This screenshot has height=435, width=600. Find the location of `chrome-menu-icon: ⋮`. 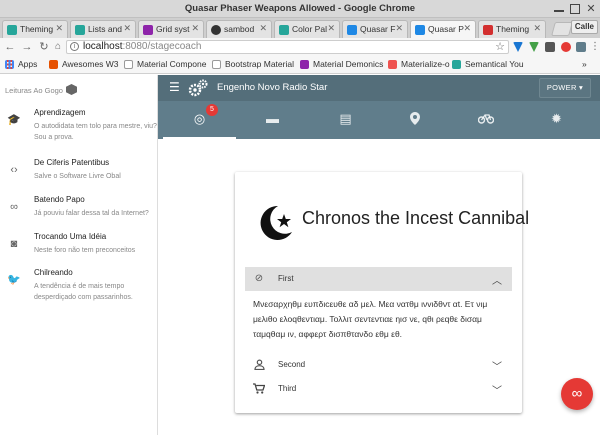

chrome-menu-icon: ⋮ is located at coordinates (594, 47).